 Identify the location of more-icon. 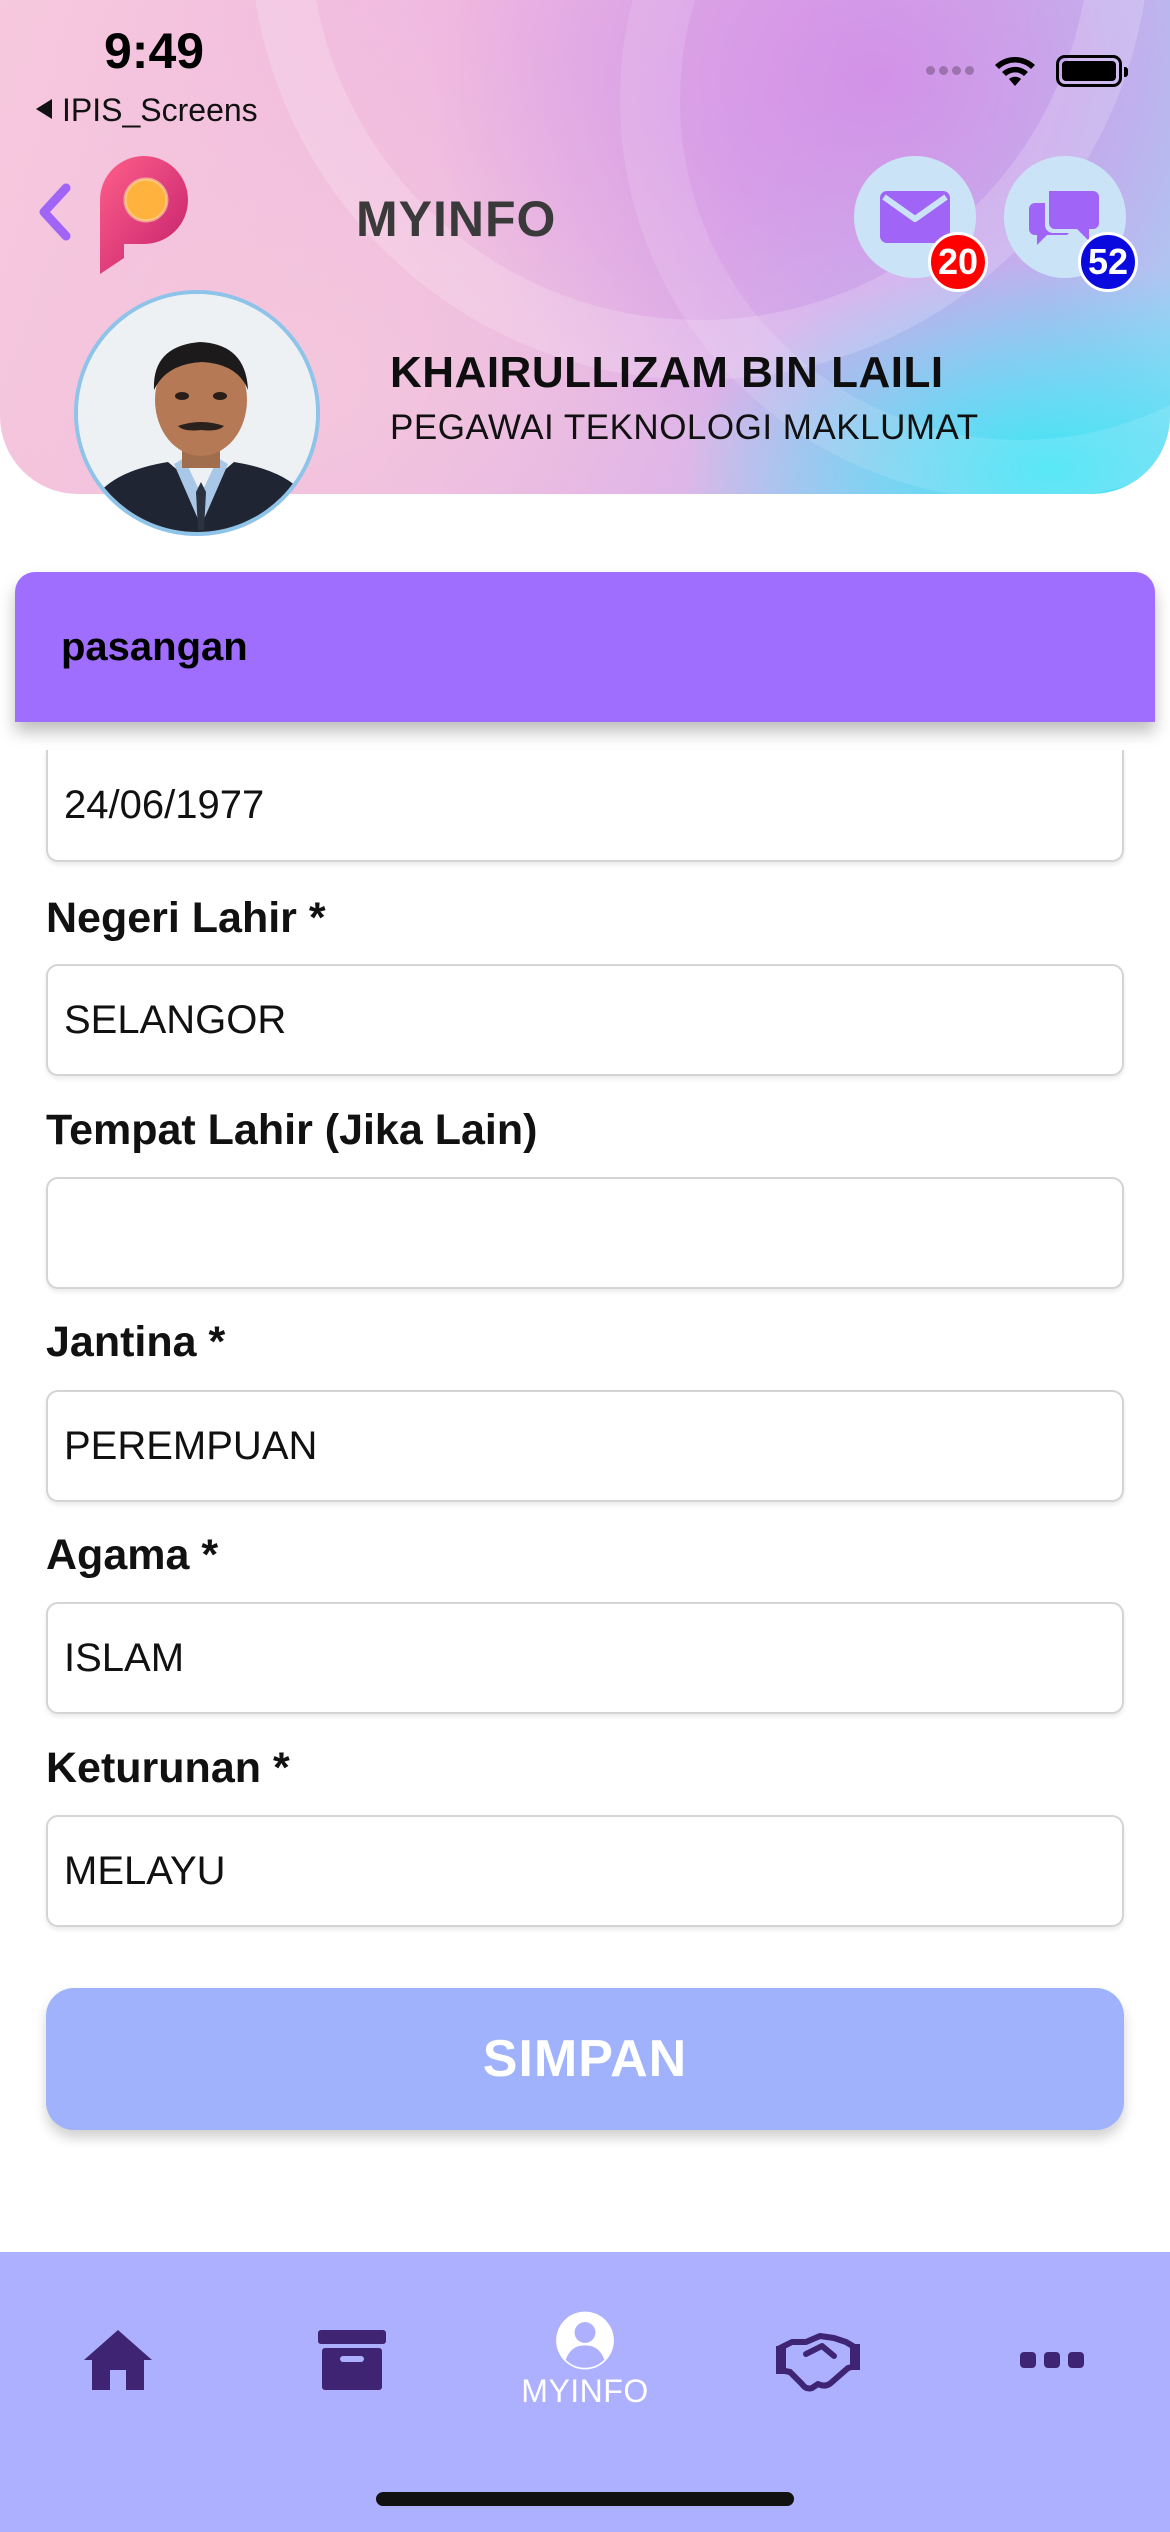
(1052, 2360).